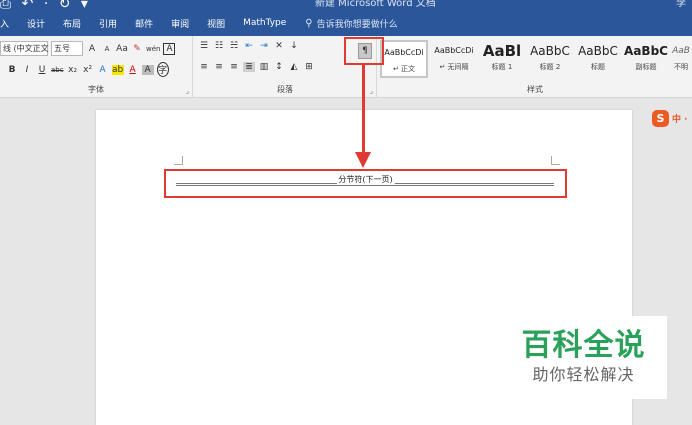 The image size is (692, 425). I want to click on tab-insert: 入, so click(9, 23).